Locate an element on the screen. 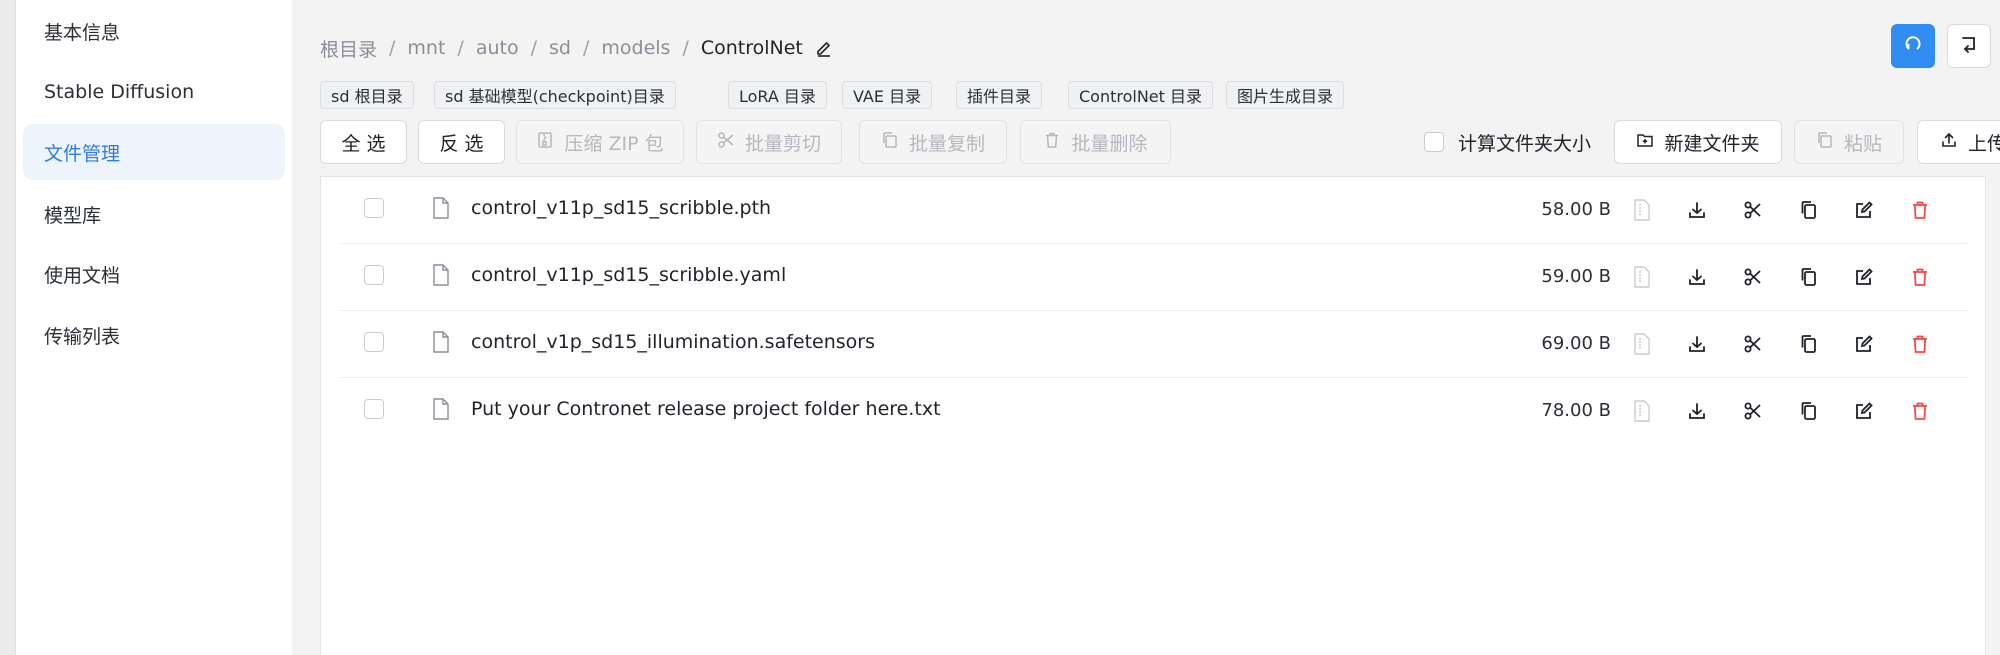 This screenshot has height=655, width=2000. upload-label: 上传 is located at coordinates (1983, 143).